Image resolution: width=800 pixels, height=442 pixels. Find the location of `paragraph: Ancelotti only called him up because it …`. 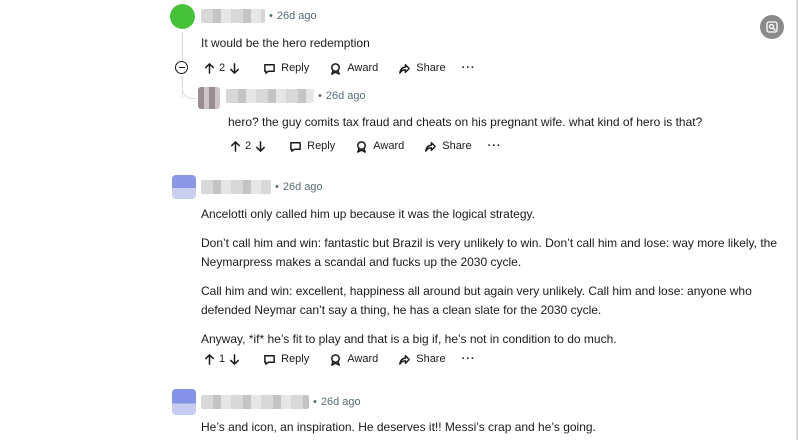

paragraph: Ancelotti only called him up because it … is located at coordinates (368, 214).